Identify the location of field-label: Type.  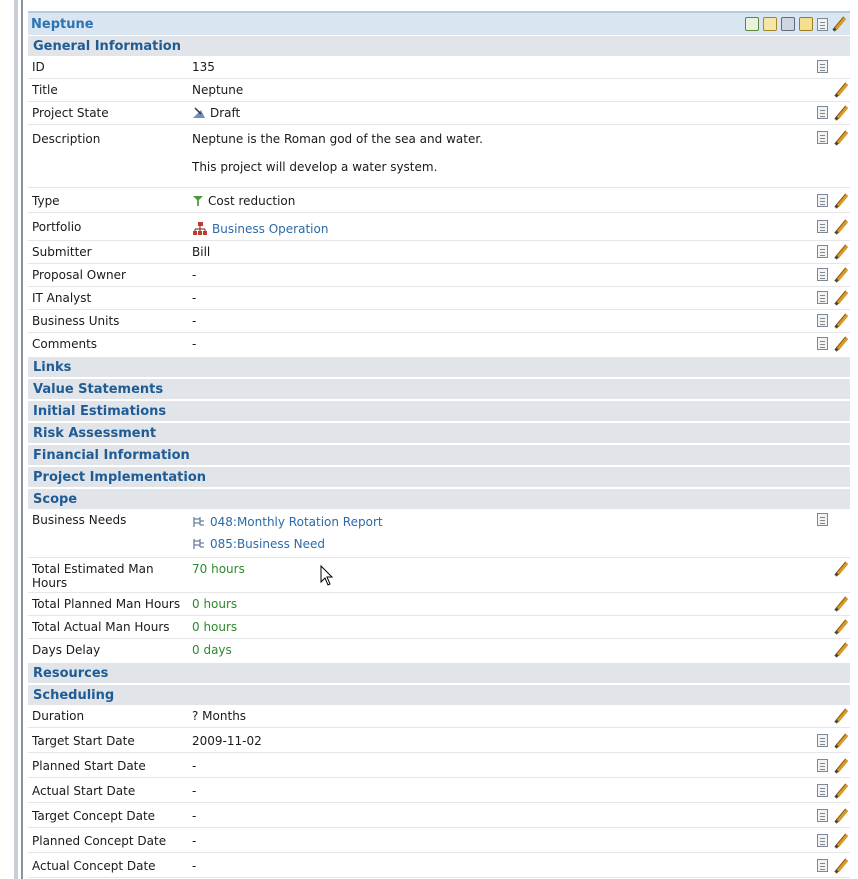
(46, 201).